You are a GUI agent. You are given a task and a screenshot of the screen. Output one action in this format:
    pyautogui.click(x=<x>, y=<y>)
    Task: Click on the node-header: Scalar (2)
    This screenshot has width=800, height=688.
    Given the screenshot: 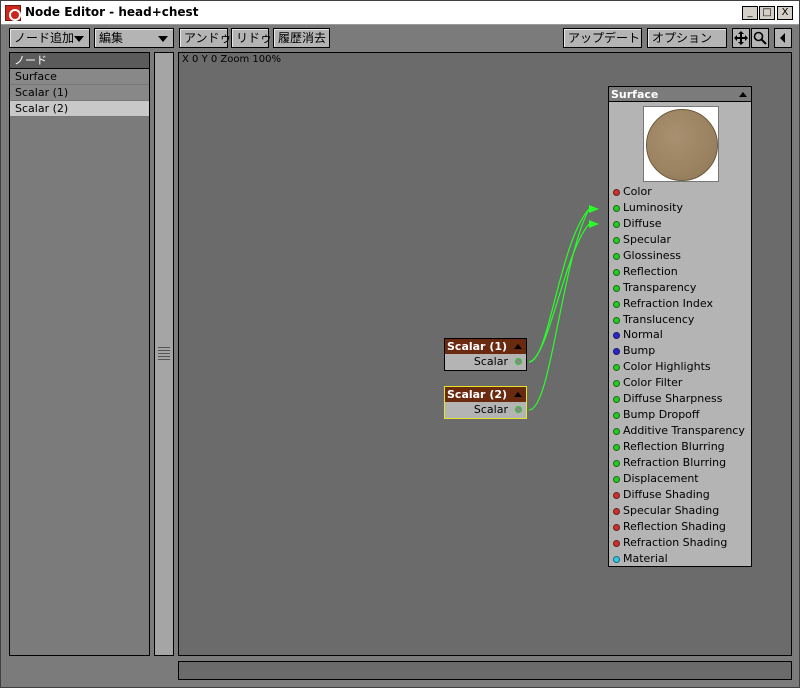 What is the action you would take?
    pyautogui.click(x=485, y=394)
    